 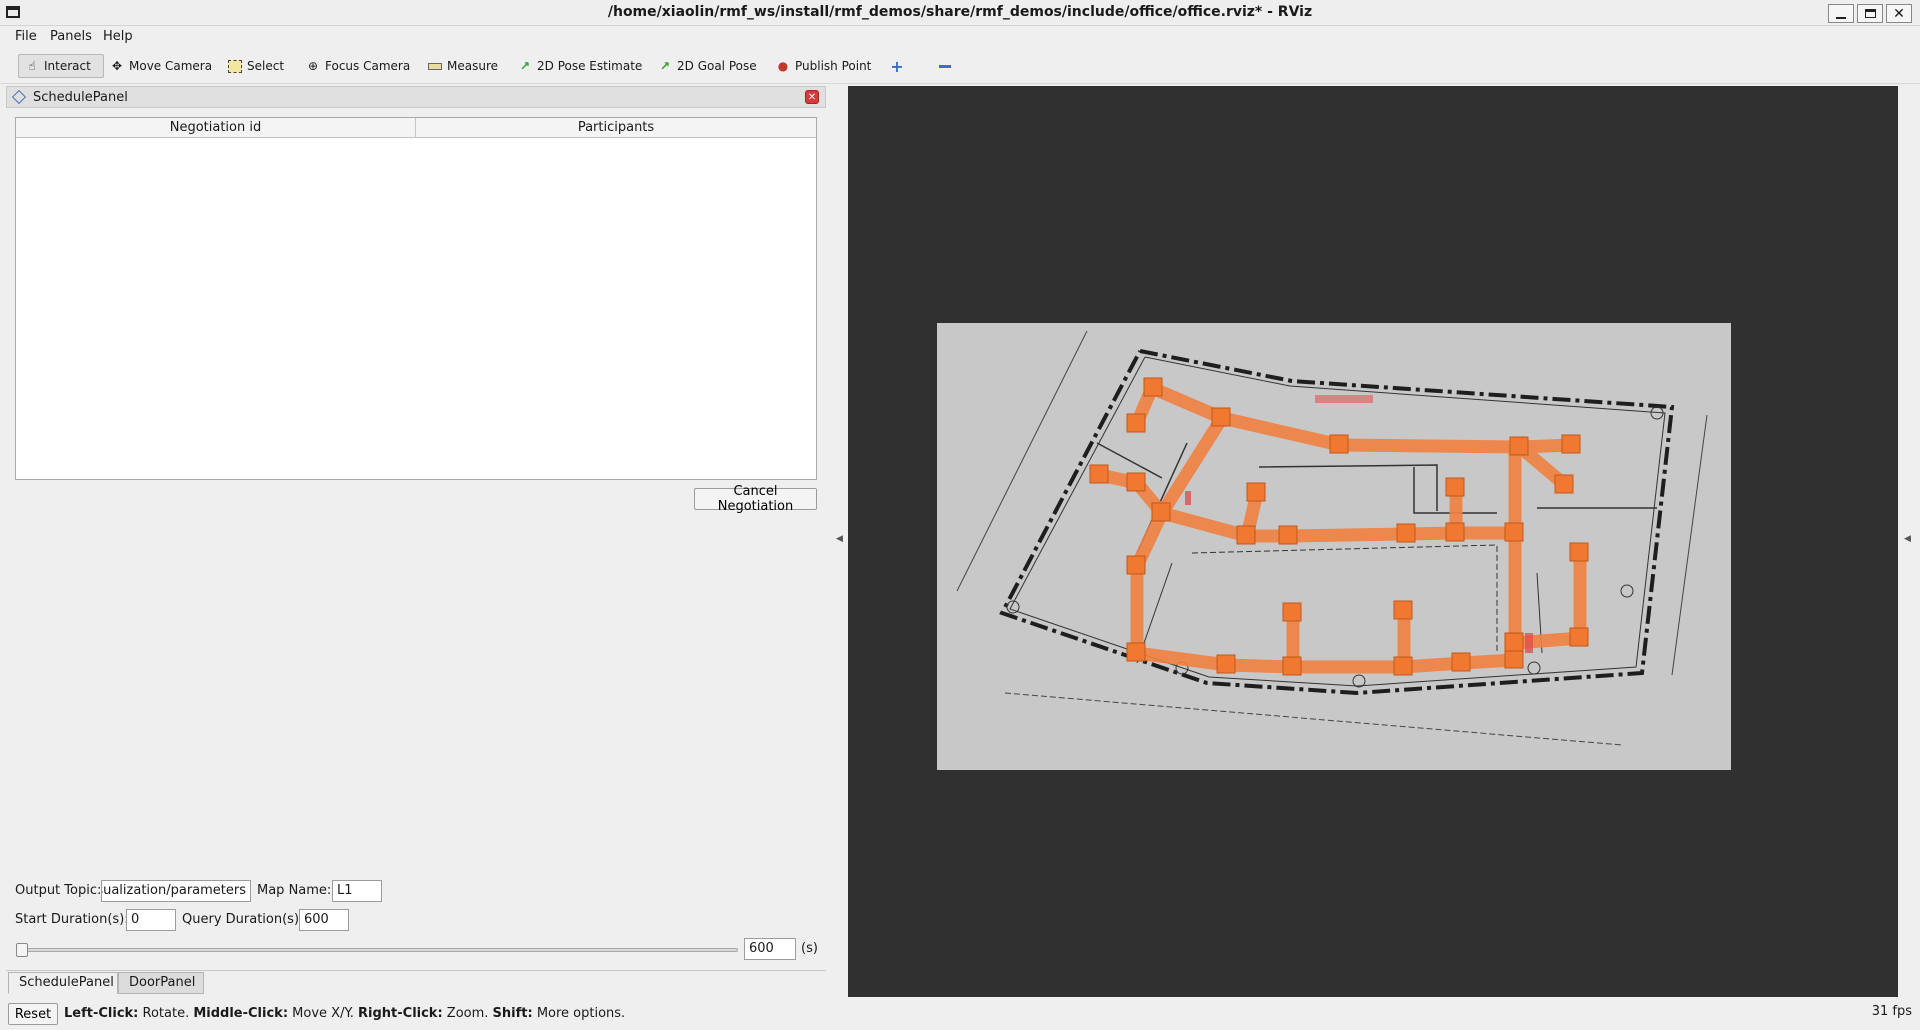 I want to click on tool-label: Focus Camera, so click(x=368, y=66).